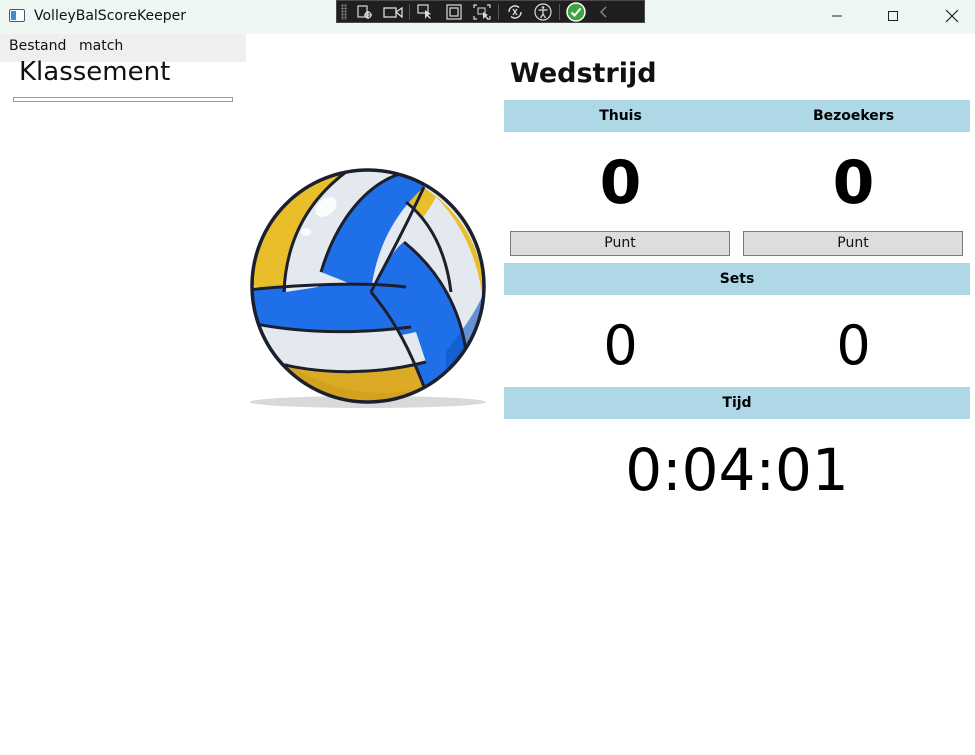  I want to click on away-sets: 0, so click(853, 345).